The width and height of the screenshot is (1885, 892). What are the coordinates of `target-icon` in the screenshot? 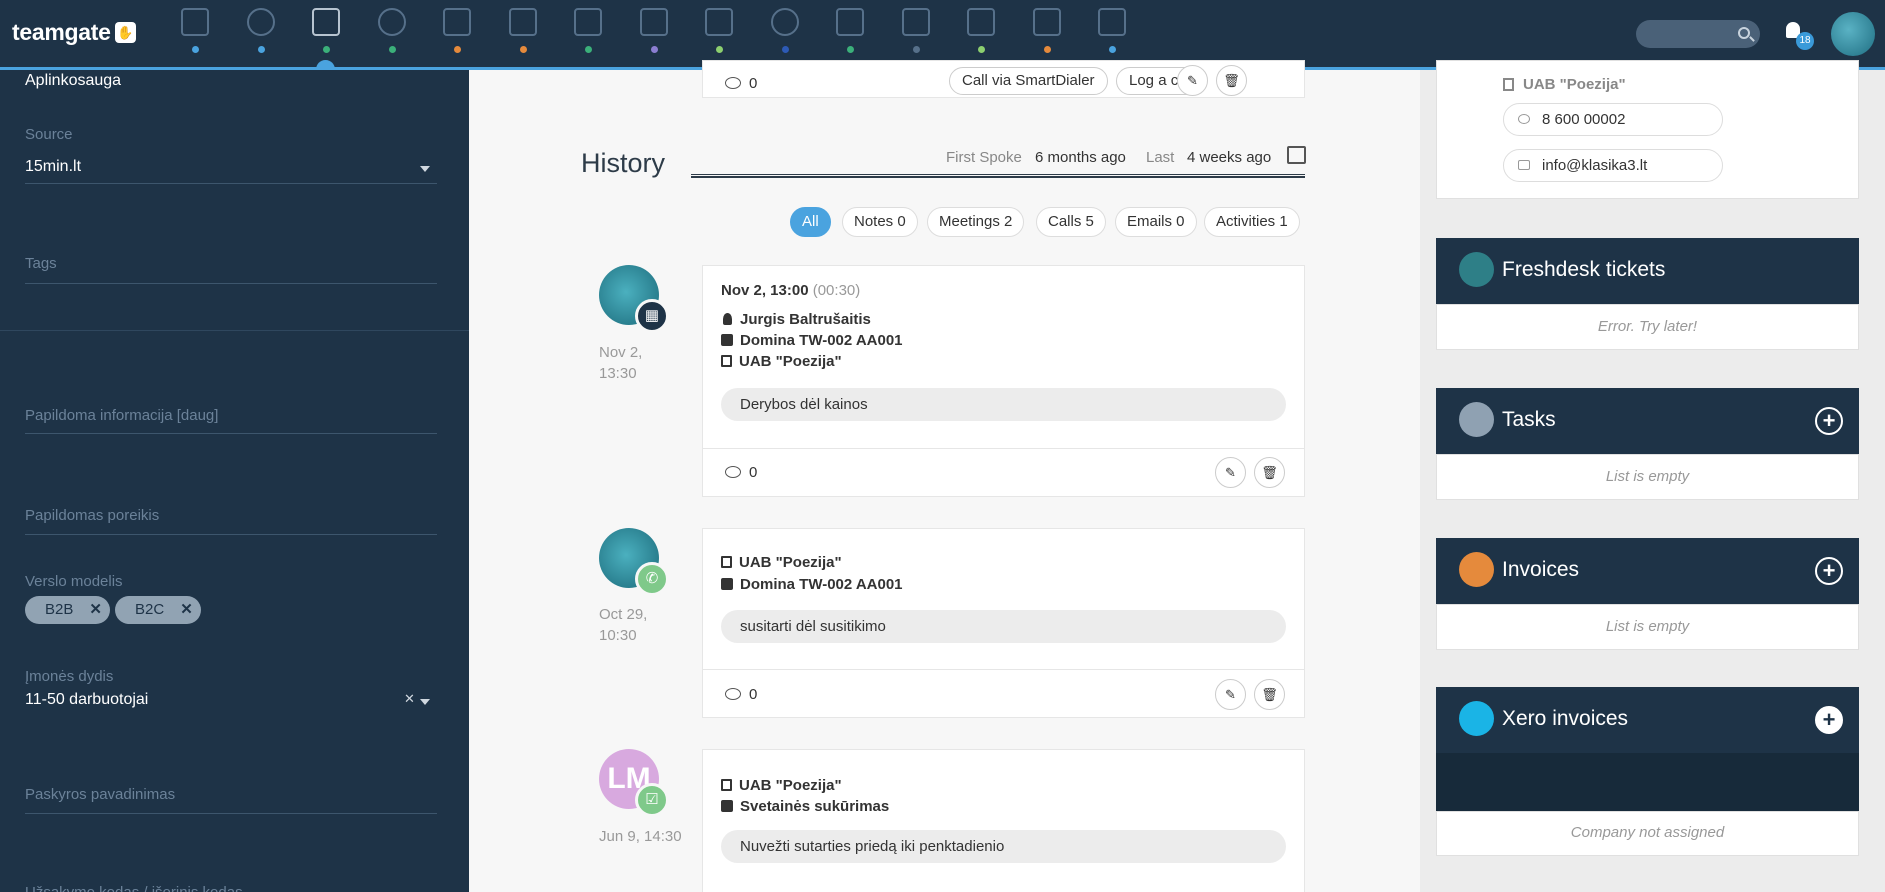 It's located at (261, 32).